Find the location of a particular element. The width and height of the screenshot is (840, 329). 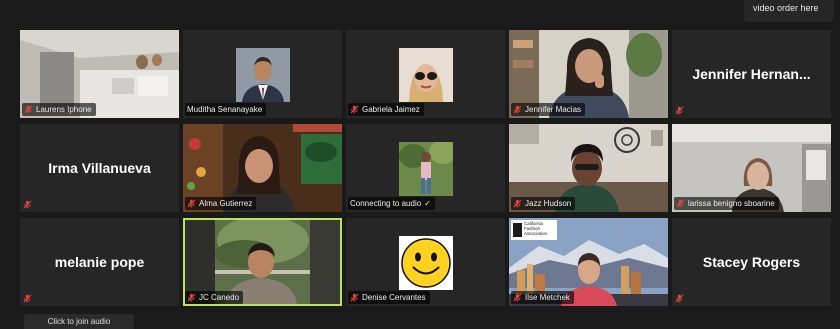

participant-display-name: melanie pope is located at coordinates (99, 262).